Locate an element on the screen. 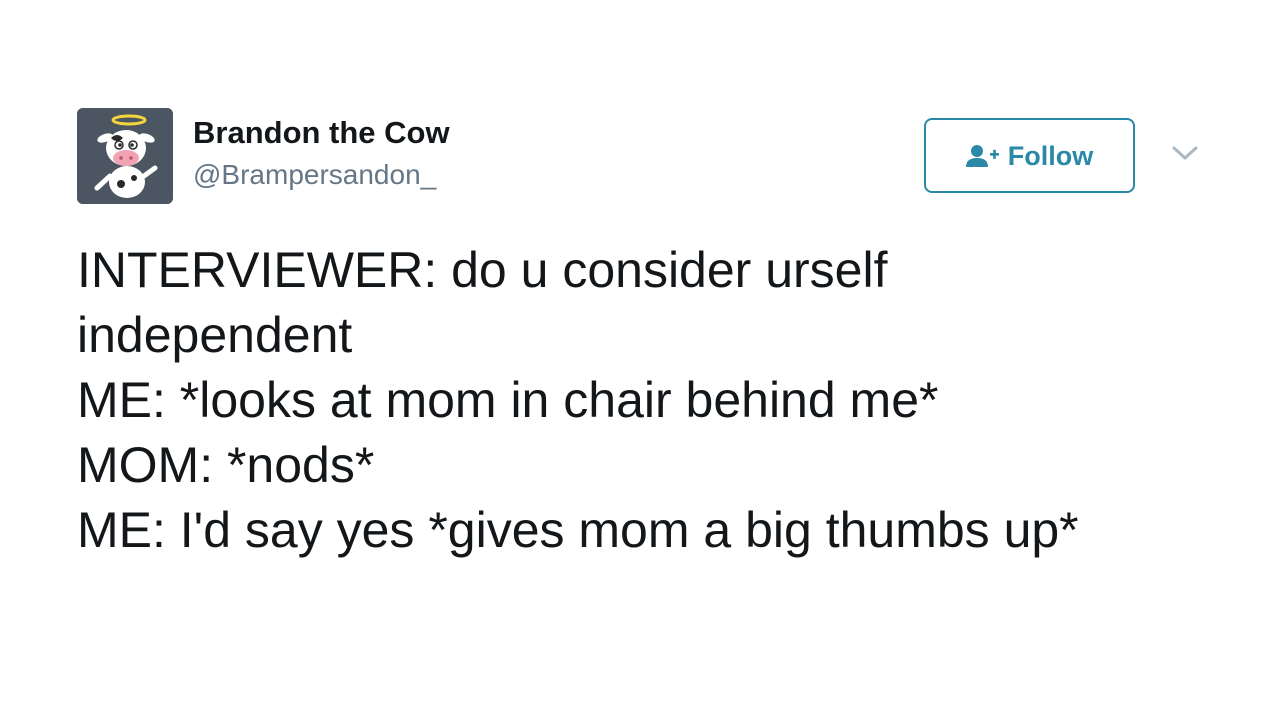 The image size is (1280, 720). author-name: Brandon the Cow is located at coordinates (321, 133).